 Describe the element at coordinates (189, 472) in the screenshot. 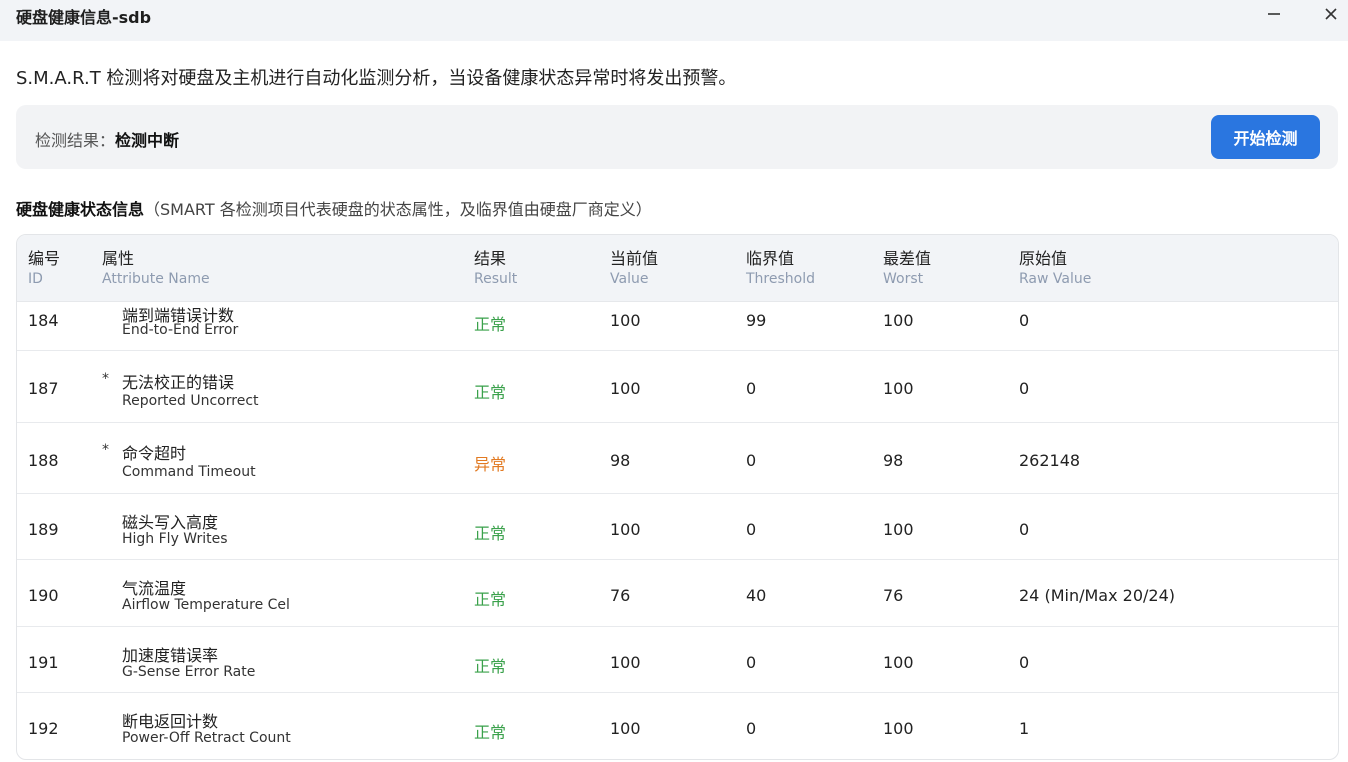

I see `cell-attribute-en: Command Timeout` at that location.